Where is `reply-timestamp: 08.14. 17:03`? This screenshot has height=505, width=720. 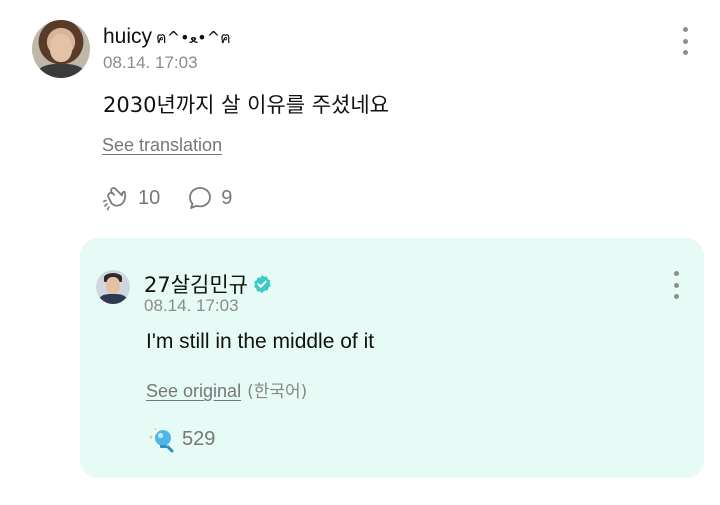
reply-timestamp: 08.14. 17:03 is located at coordinates (191, 305).